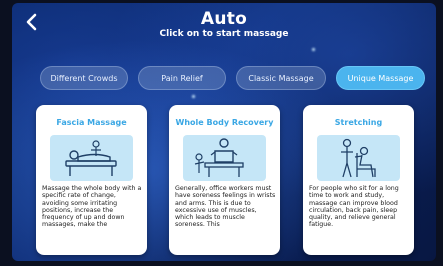 The width and height of the screenshot is (443, 266). I want to click on stretching-chair-icon, so click(358, 158).